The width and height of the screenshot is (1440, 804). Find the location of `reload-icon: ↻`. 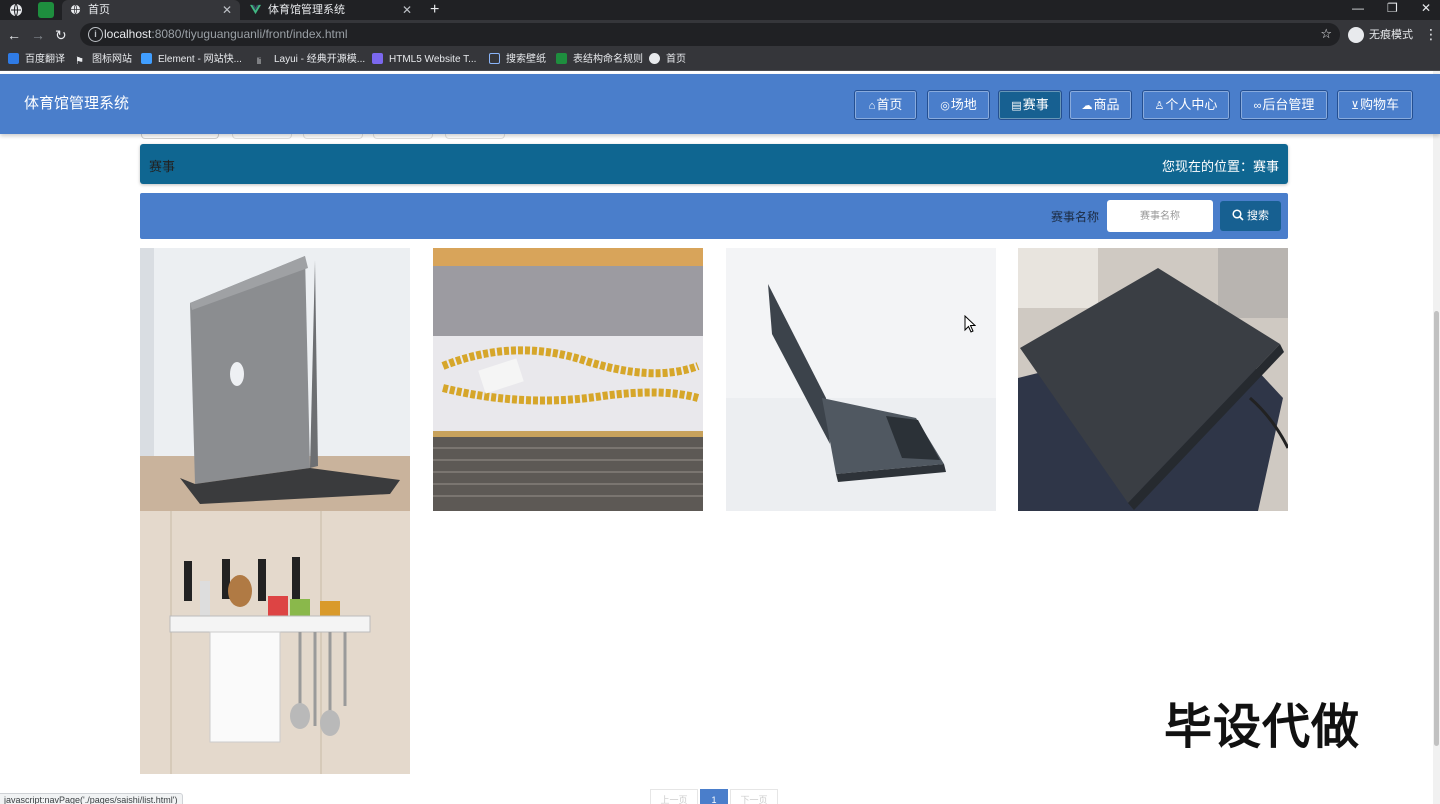

reload-icon: ↻ is located at coordinates (61, 35).